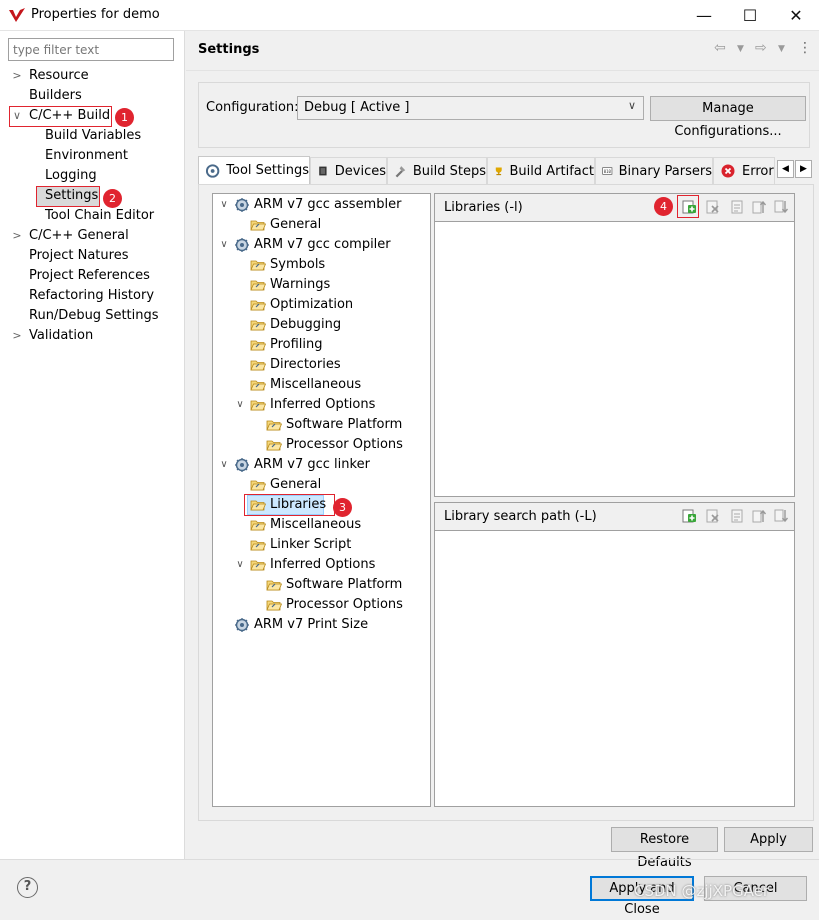 The width and height of the screenshot is (819, 920). Describe the element at coordinates (79, 236) in the screenshot. I see `nav-item-cpp-general: C/C++ General` at that location.